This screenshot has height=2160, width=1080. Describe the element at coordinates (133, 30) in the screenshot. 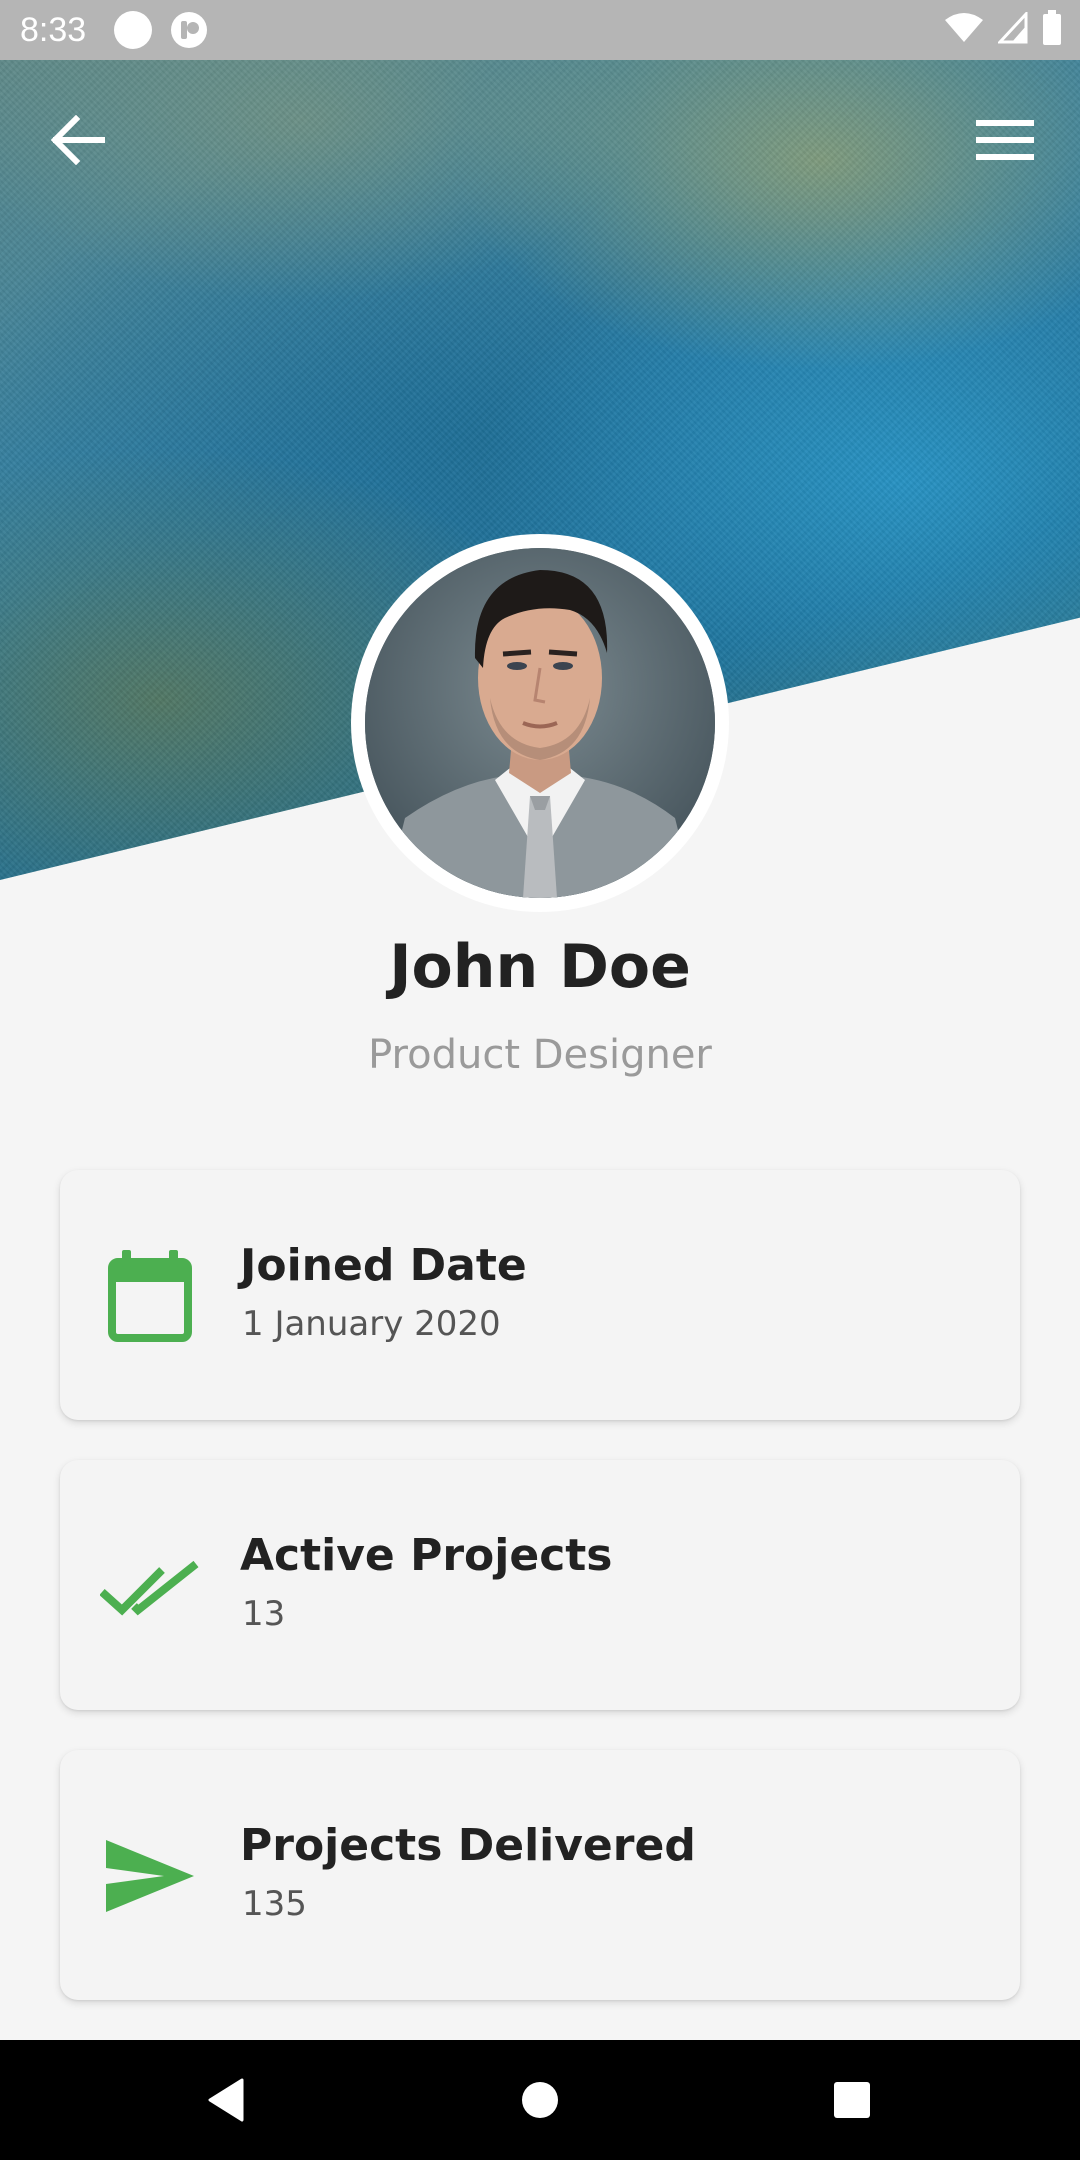

I see `notification-dot-icon` at that location.